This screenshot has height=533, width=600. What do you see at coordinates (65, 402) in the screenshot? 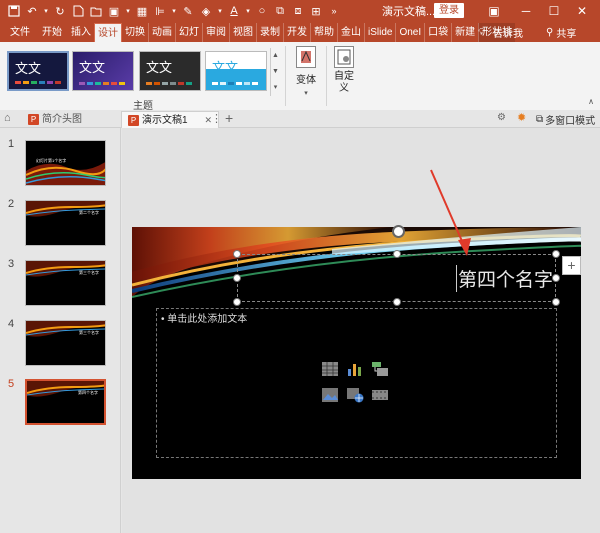
I see `slide-thumbnail-5: 第四个名字` at bounding box center [65, 402].